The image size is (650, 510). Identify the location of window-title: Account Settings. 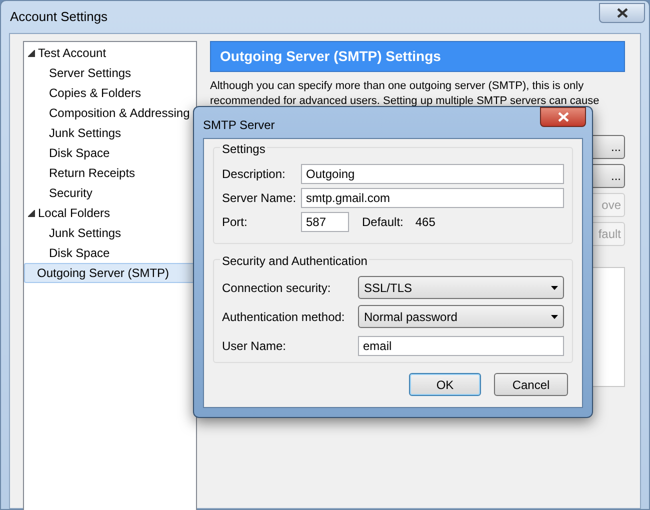
(59, 17).